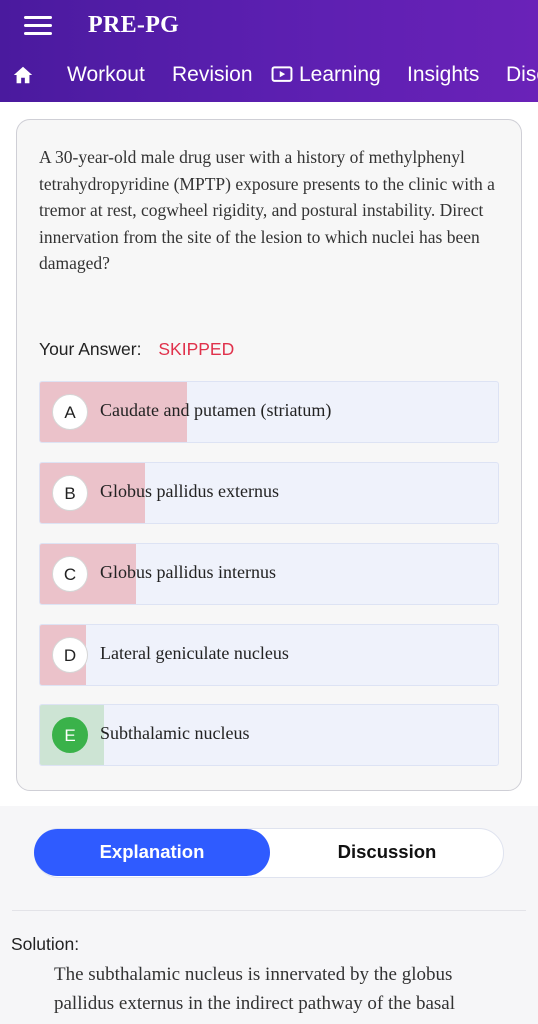  What do you see at coordinates (340, 74) in the screenshot?
I see `nav-item-learning-label: Learning` at bounding box center [340, 74].